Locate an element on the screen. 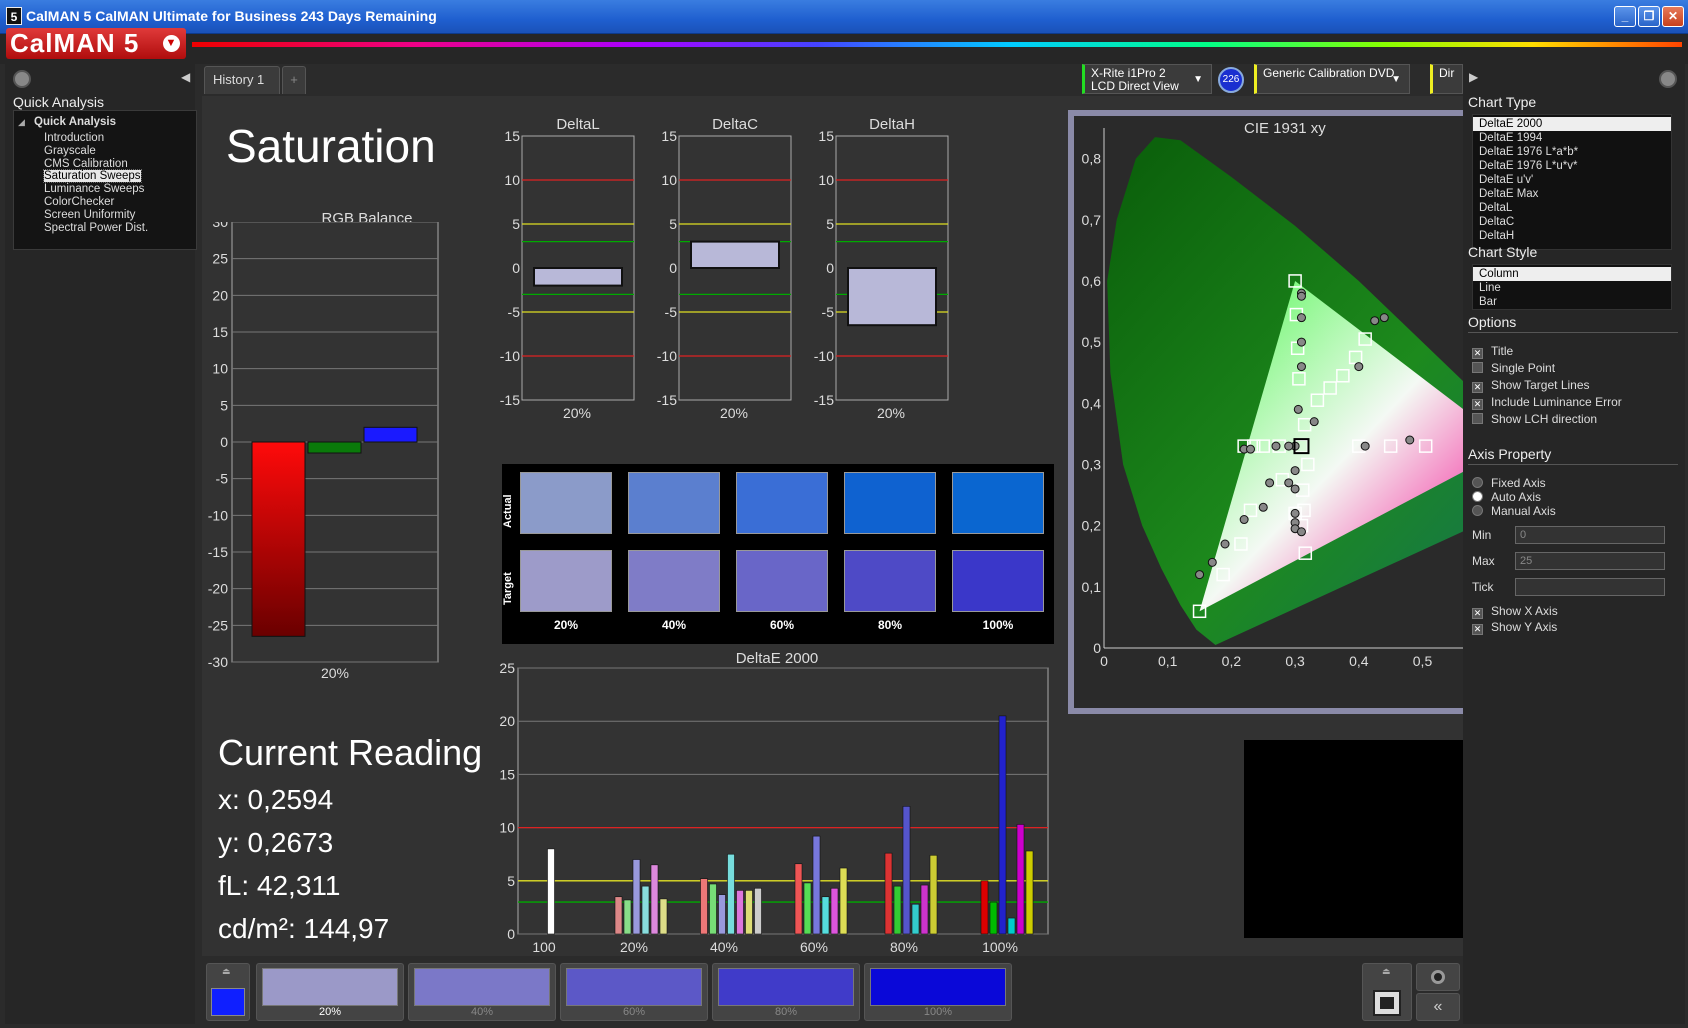  preview-window is located at coordinates (1354, 839).